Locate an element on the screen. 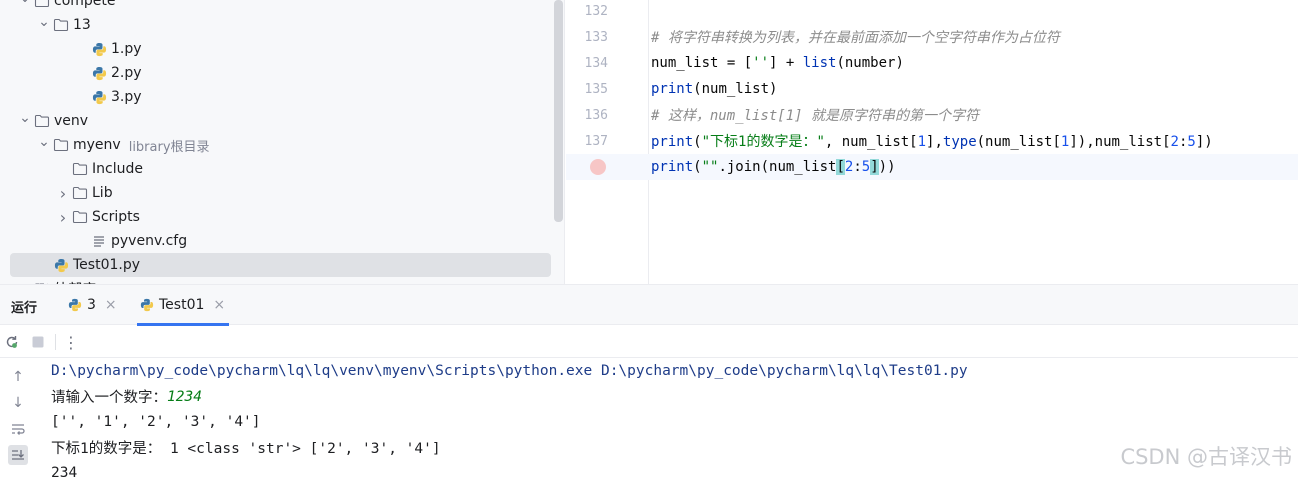  tree-item-label: Lib is located at coordinates (102, 193).